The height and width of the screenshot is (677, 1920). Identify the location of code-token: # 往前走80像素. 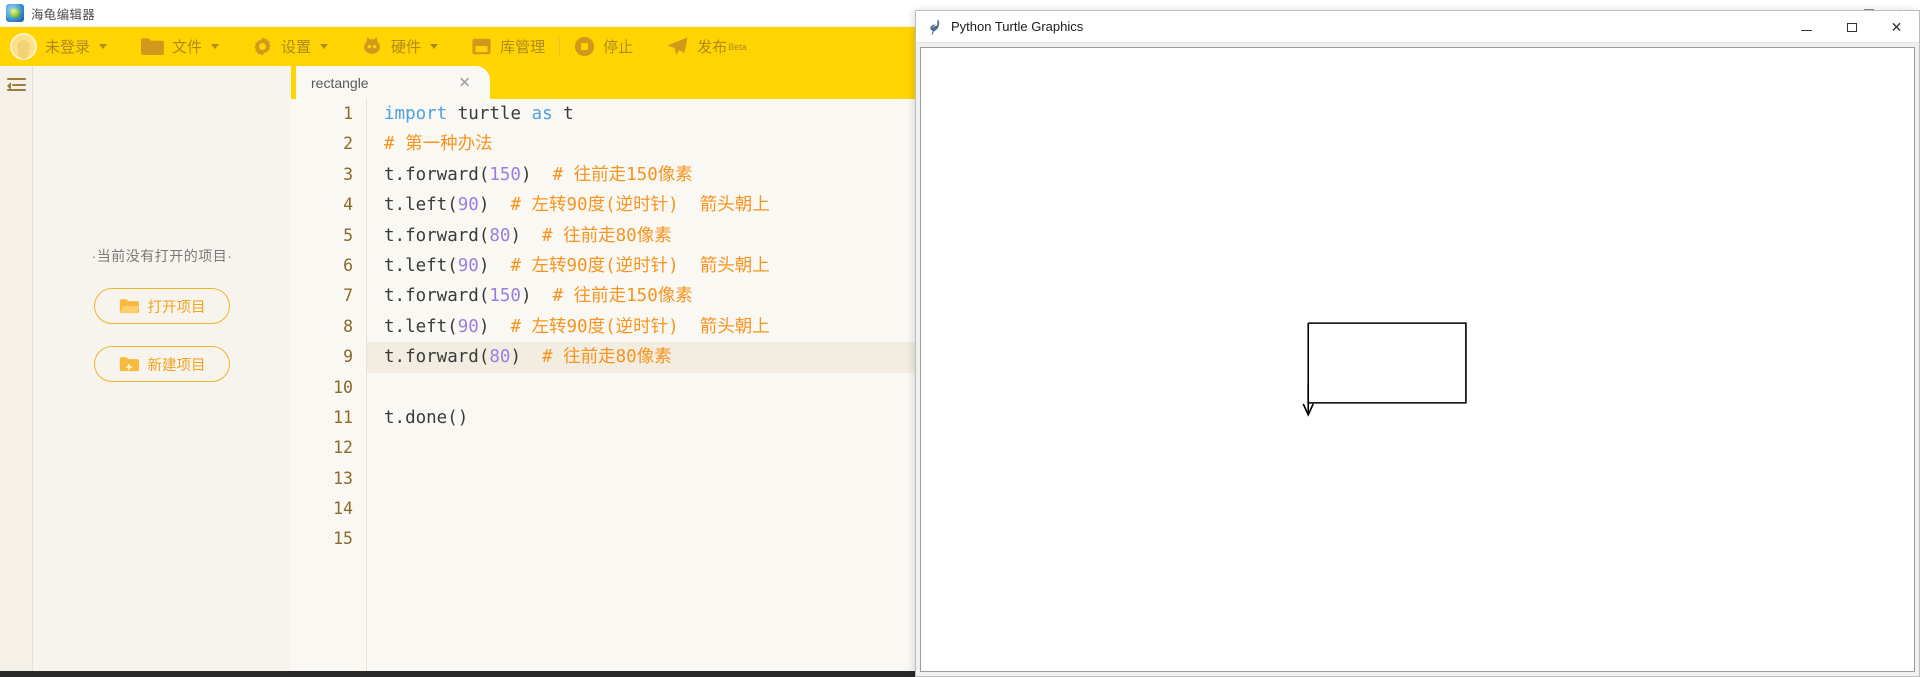
(607, 235).